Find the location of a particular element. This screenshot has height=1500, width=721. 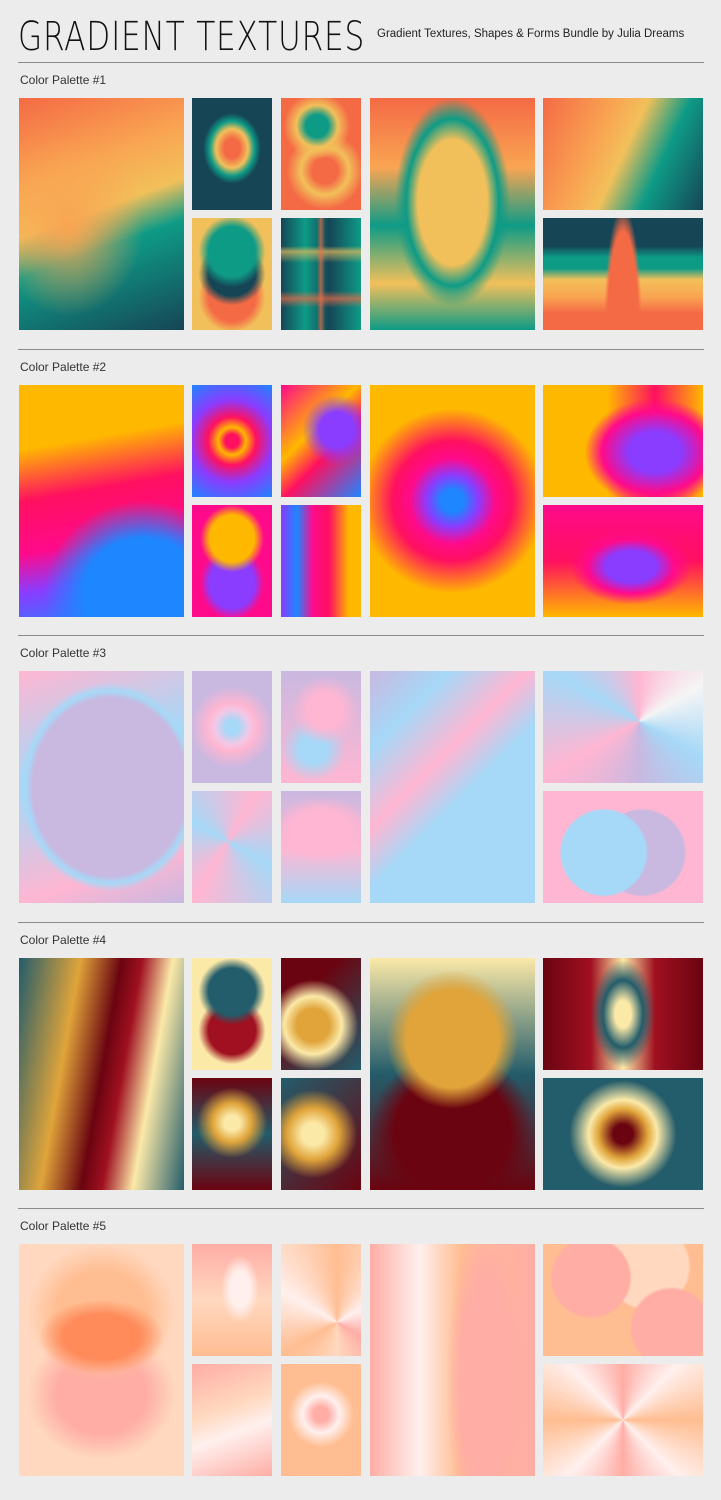

section-label: Color Palette #1 is located at coordinates (63, 80).